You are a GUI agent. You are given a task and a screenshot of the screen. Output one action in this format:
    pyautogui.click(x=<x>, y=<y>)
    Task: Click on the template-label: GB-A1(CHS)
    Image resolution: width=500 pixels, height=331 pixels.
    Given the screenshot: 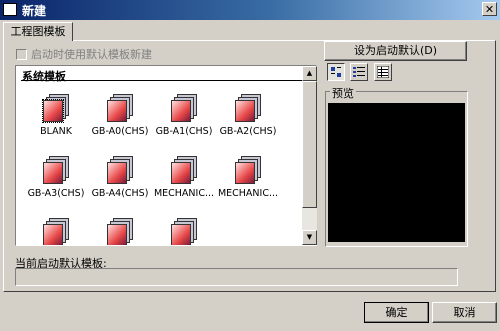 What is the action you would take?
    pyautogui.click(x=184, y=131)
    